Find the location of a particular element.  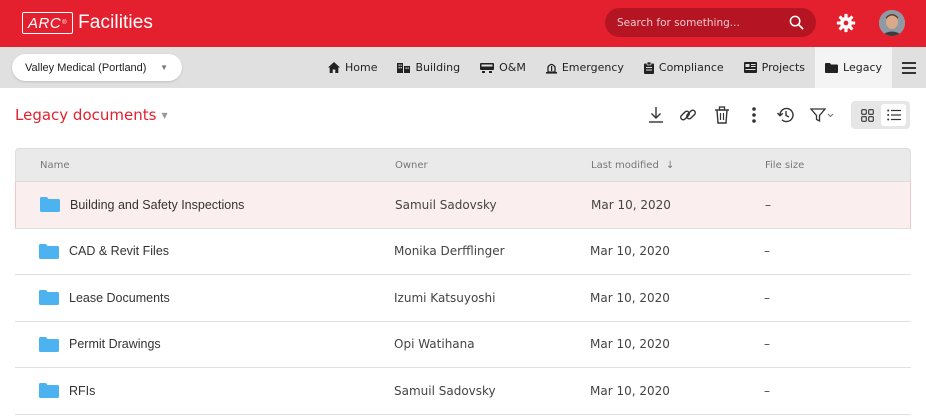

search-icon is located at coordinates (796, 22).